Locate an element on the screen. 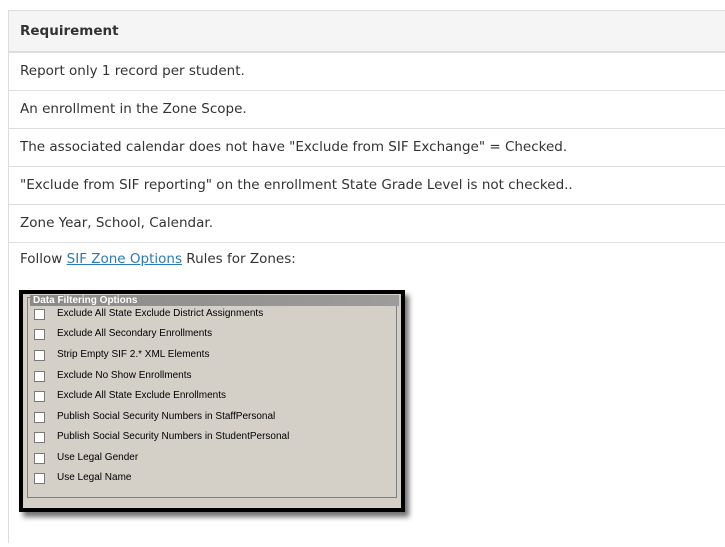  option-label: Exclude No Show Enrollments is located at coordinates (124, 375).